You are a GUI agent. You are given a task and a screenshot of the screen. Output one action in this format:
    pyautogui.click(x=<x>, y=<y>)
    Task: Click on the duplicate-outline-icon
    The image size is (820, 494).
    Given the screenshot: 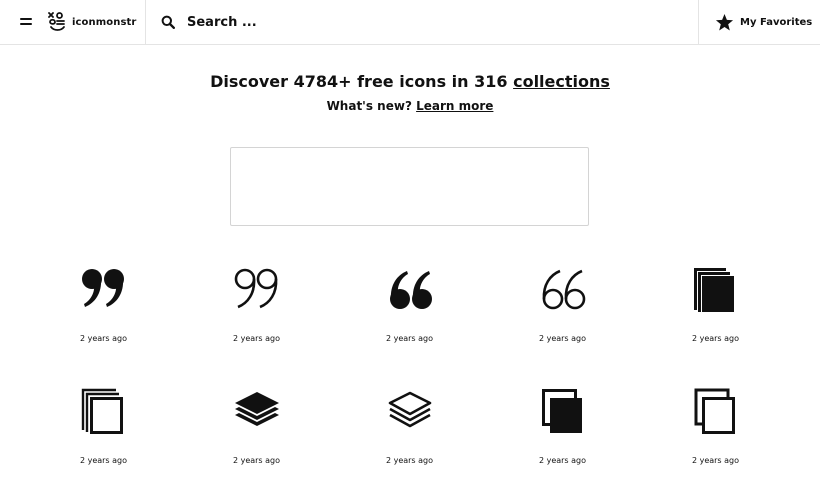 What is the action you would take?
    pyautogui.click(x=714, y=411)
    